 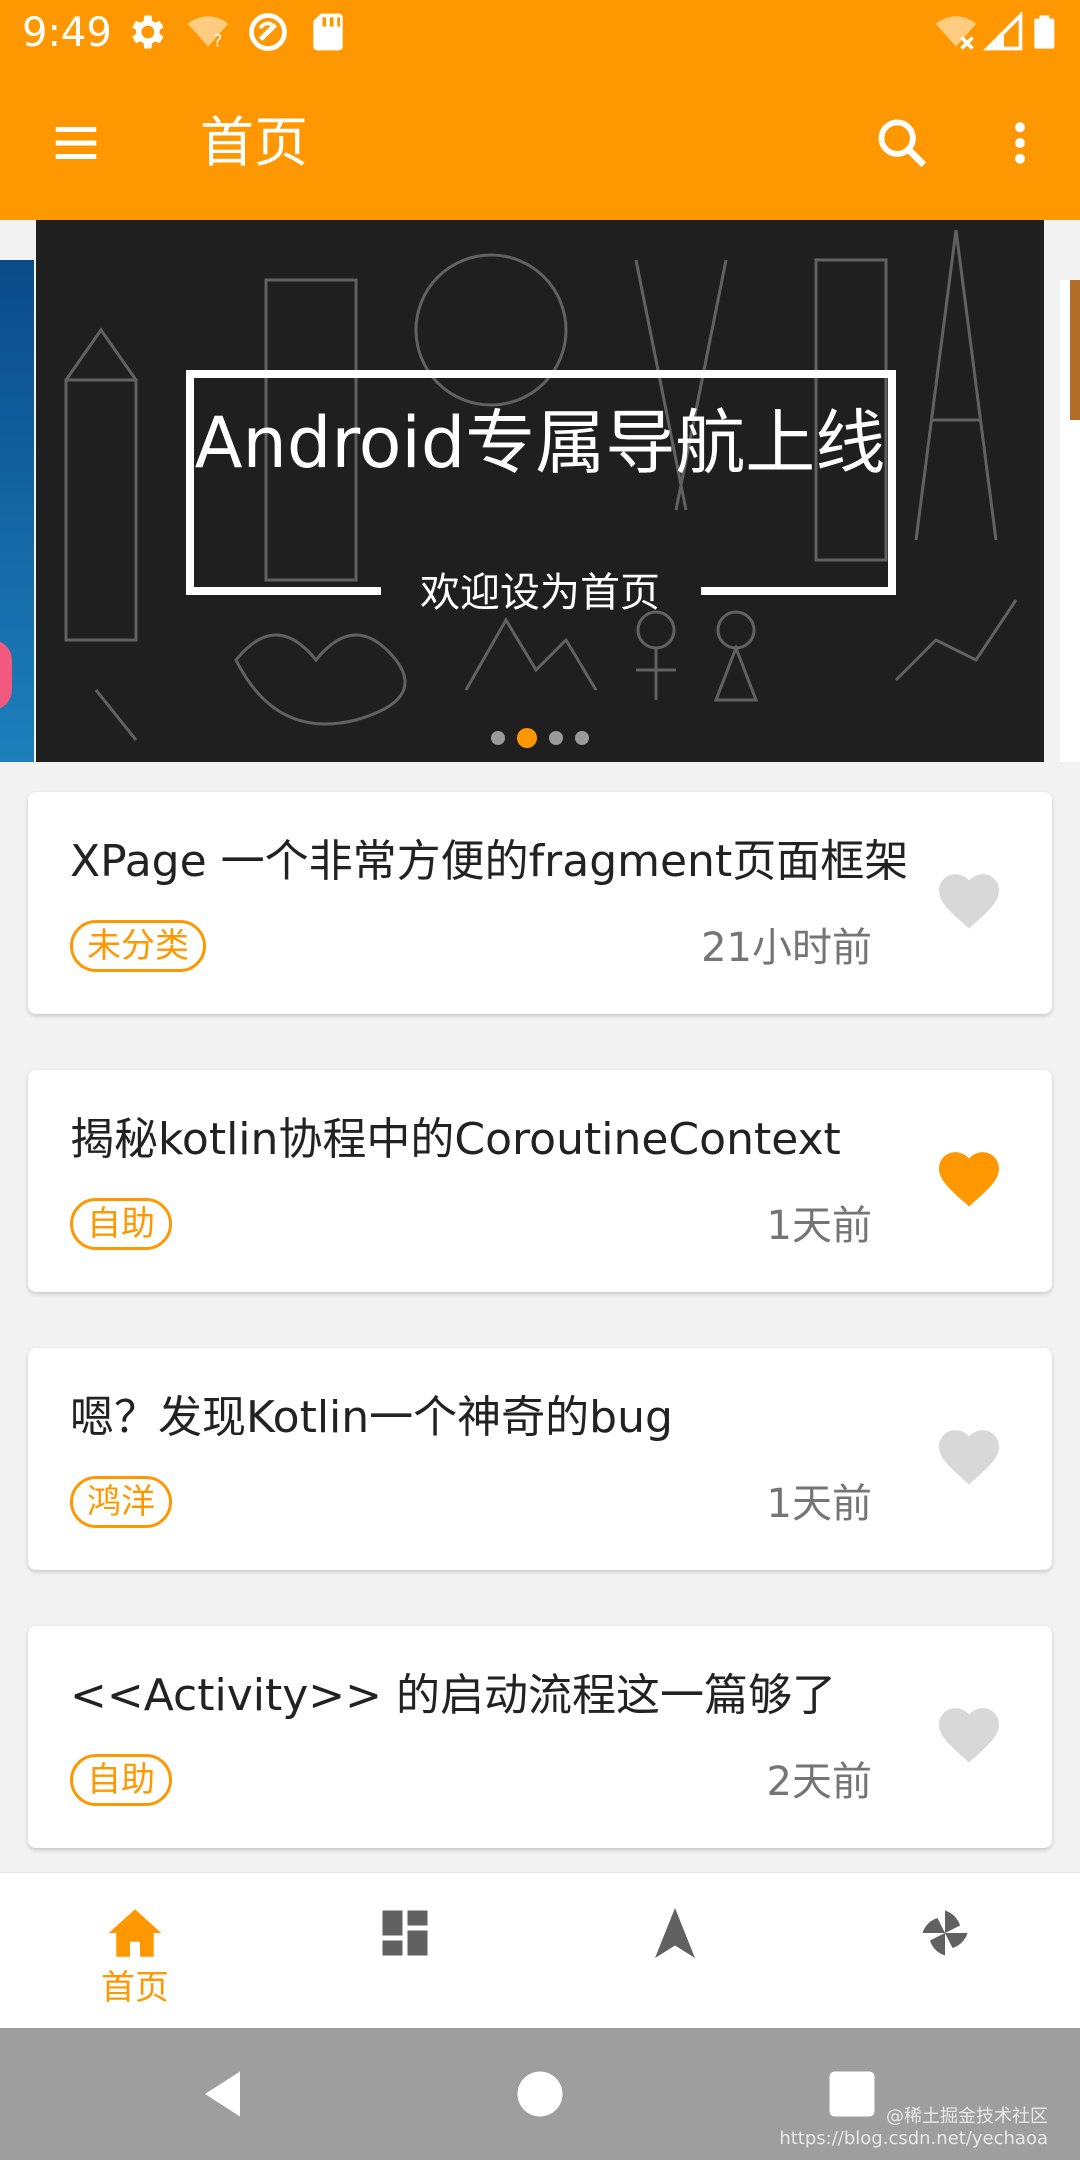 I want to click on app-toolbar: 首页, so click(x=540, y=143).